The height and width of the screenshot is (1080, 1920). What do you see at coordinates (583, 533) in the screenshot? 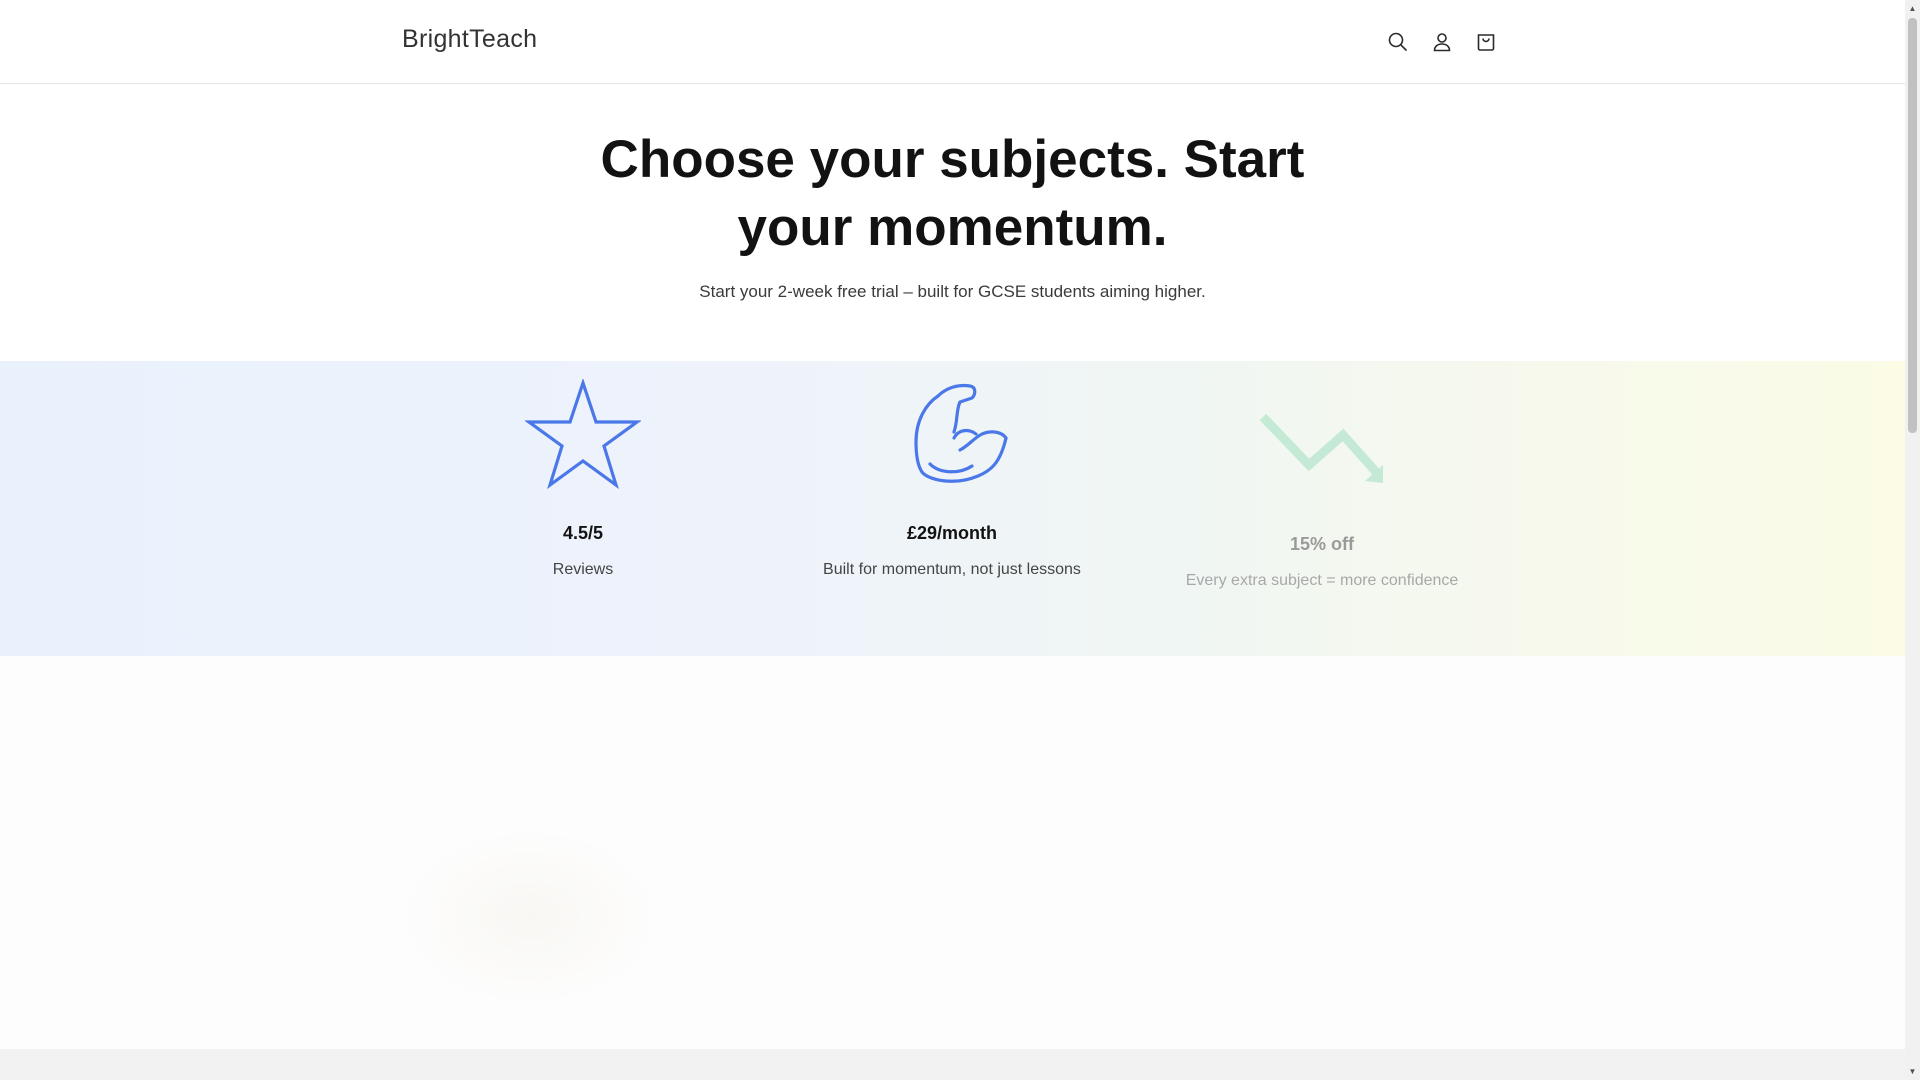
I see `feature-title: 4.5/5` at bounding box center [583, 533].